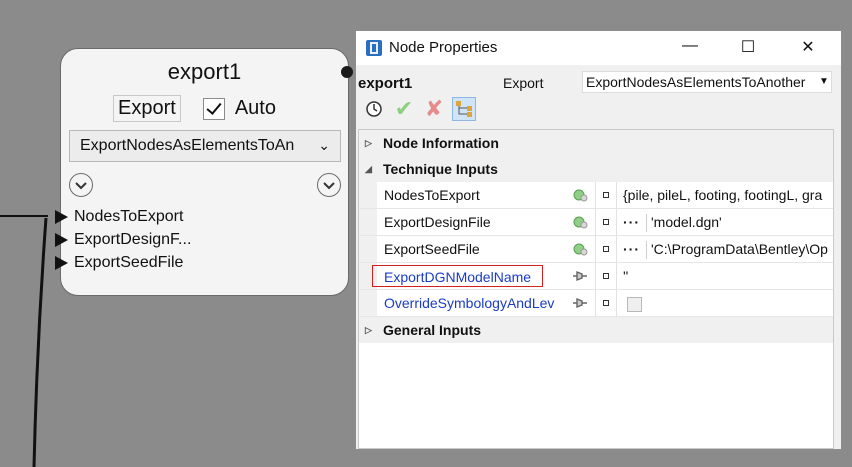  I want to click on node-title: export1, so click(204, 71).